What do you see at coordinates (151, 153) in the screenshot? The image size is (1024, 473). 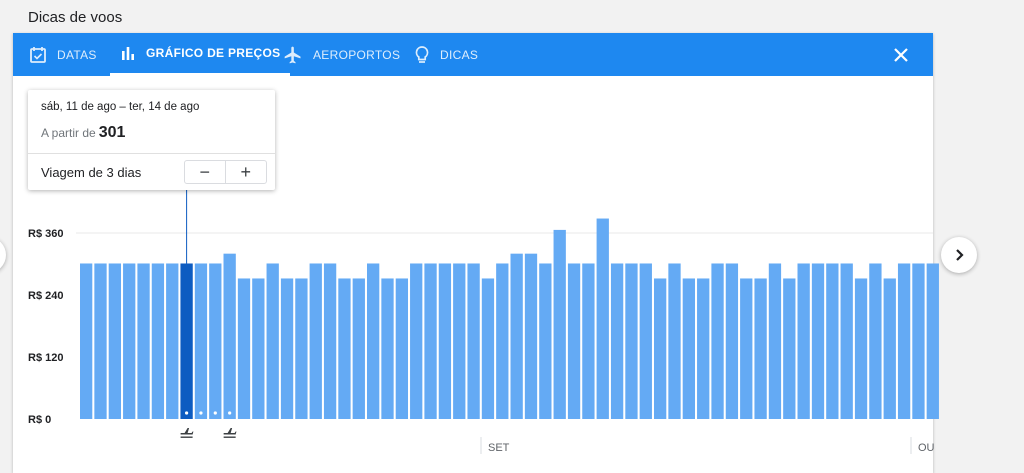 I see `divider` at bounding box center [151, 153].